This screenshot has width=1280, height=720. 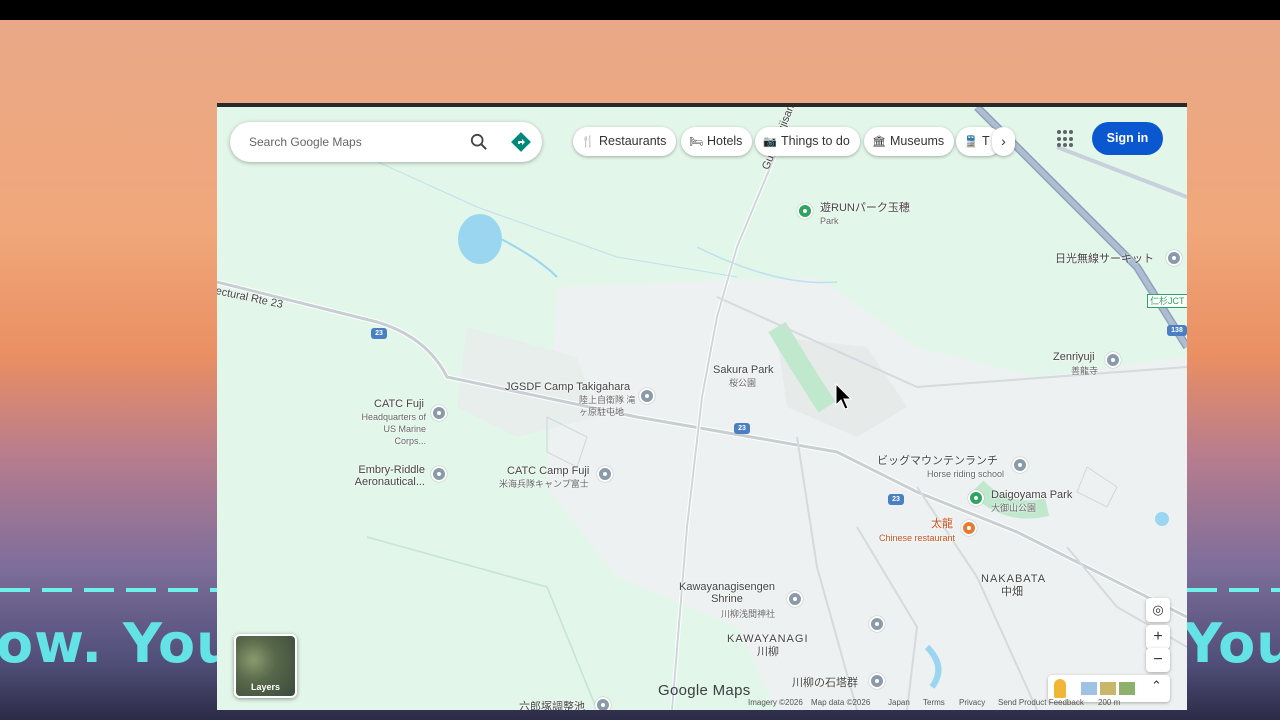 I want to click on place-name: JGSDF Camp Takigahara, so click(x=568, y=387).